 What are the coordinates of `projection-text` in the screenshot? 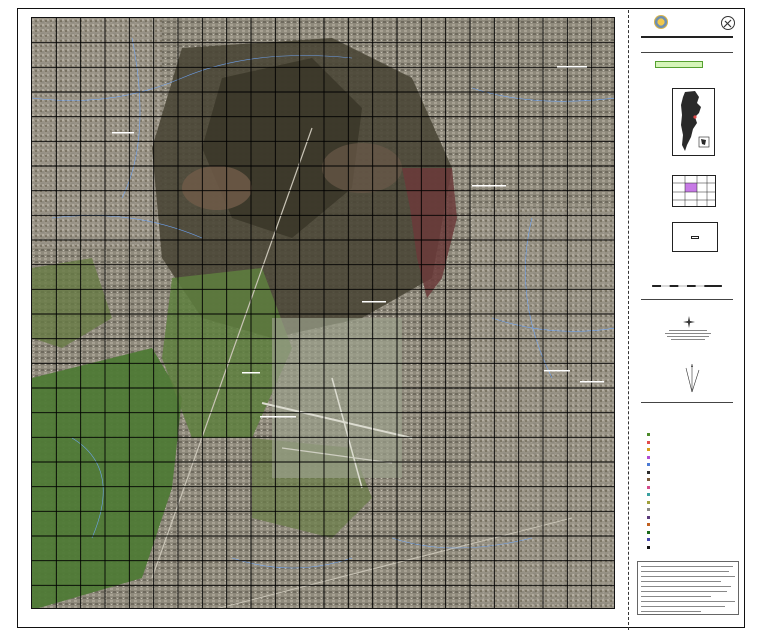 It's located at (688, 335).